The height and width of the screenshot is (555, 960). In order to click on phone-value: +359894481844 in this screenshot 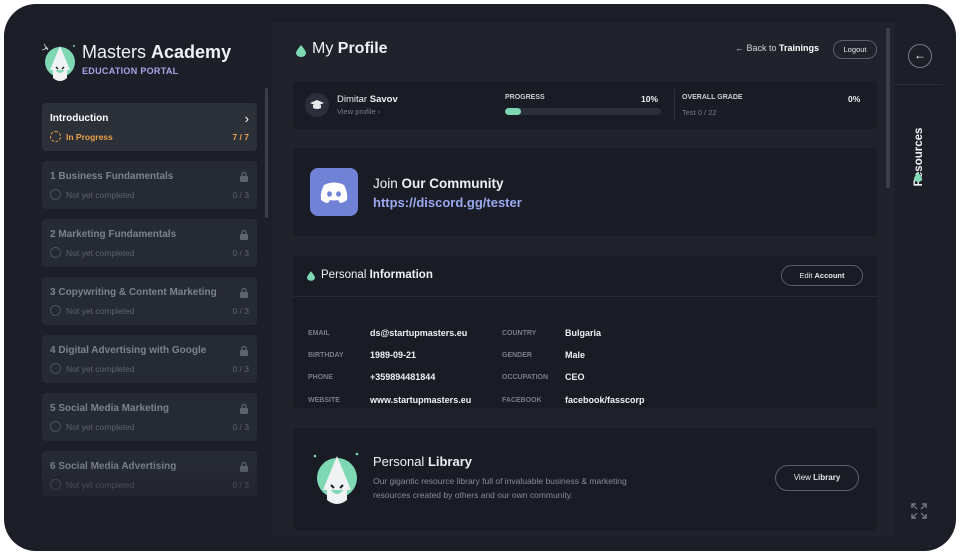, I will do `click(403, 377)`.